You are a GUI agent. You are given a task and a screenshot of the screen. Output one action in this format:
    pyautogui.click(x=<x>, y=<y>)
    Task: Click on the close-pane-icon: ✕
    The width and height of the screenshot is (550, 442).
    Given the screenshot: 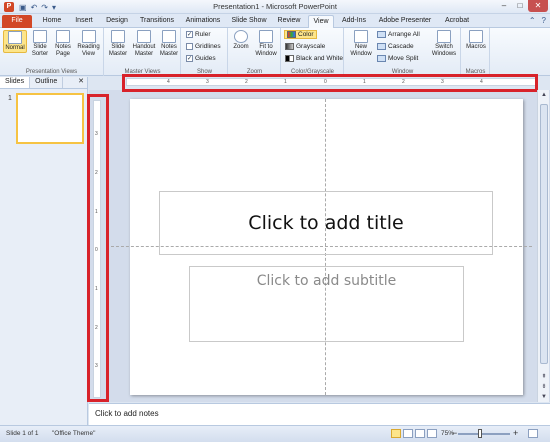 What is the action you would take?
    pyautogui.click(x=81, y=82)
    